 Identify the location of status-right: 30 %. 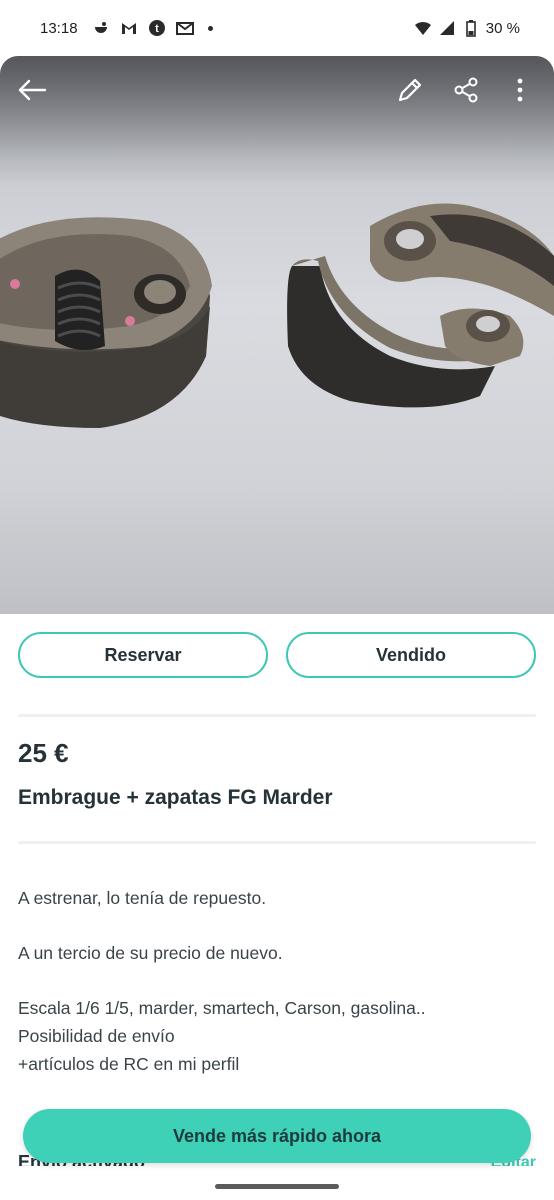
(467, 28).